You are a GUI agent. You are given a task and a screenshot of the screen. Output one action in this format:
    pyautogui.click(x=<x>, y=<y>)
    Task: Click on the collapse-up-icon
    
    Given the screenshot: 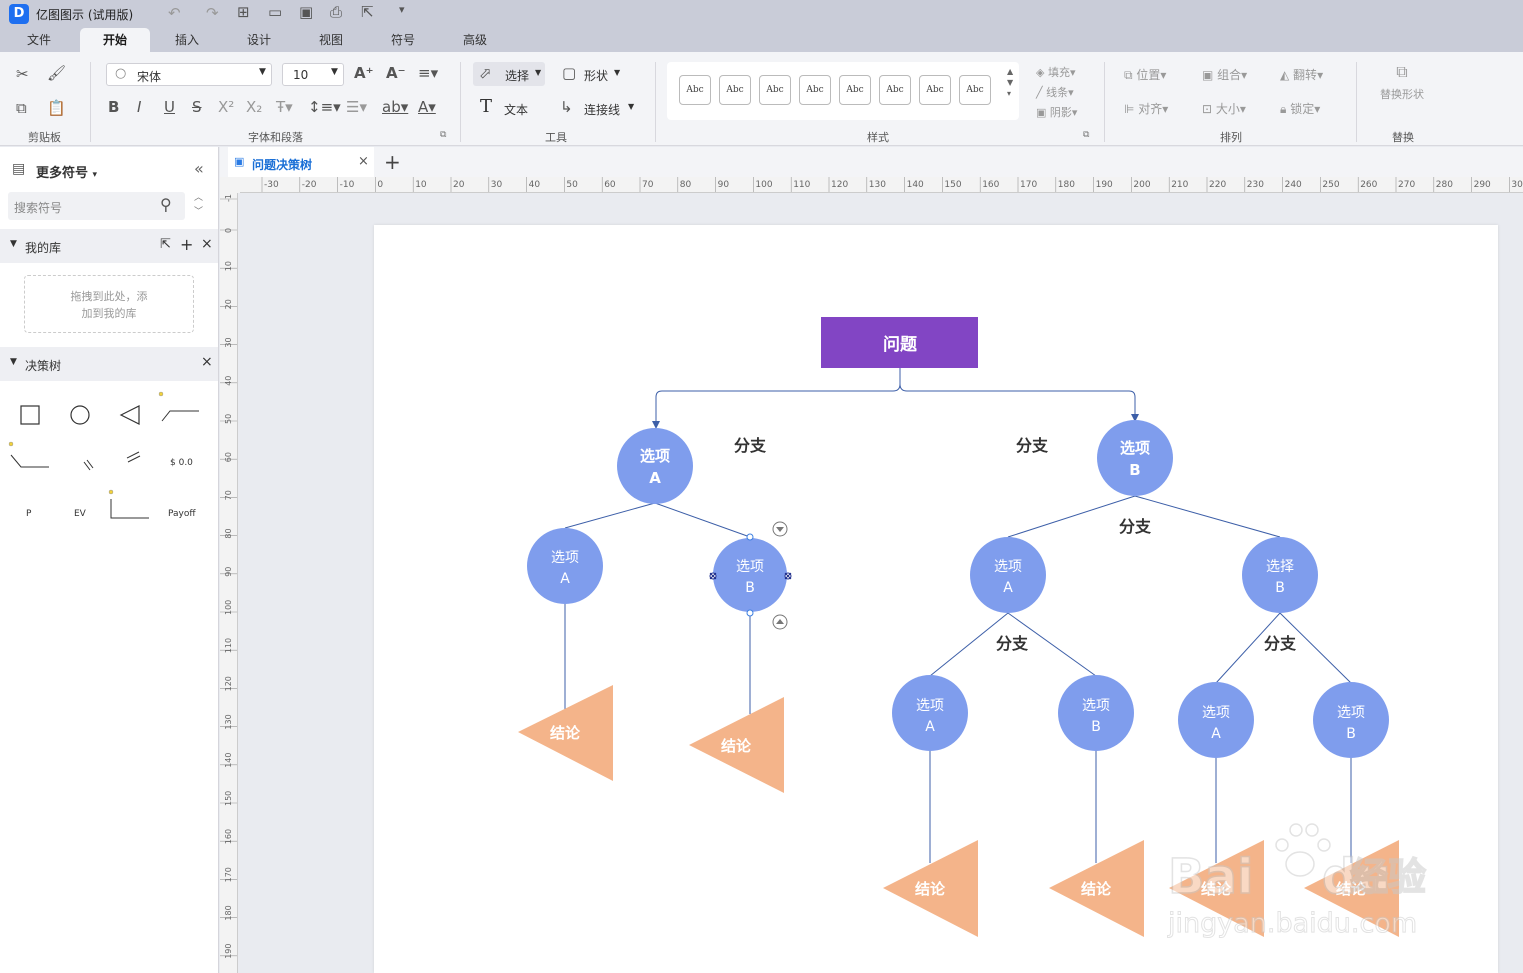 What is the action you would take?
    pyautogui.click(x=780, y=622)
    